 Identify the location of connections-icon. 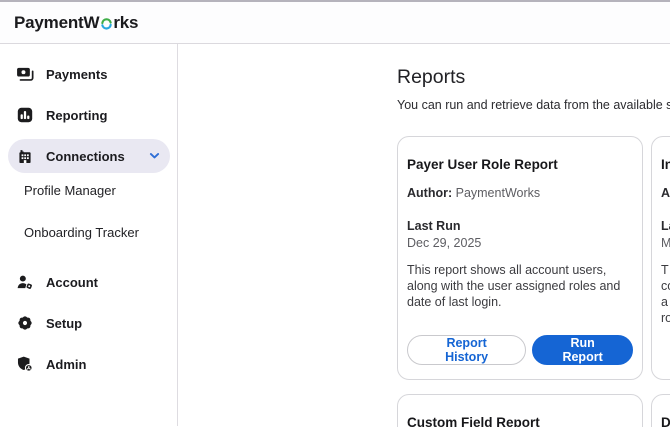
(25, 156).